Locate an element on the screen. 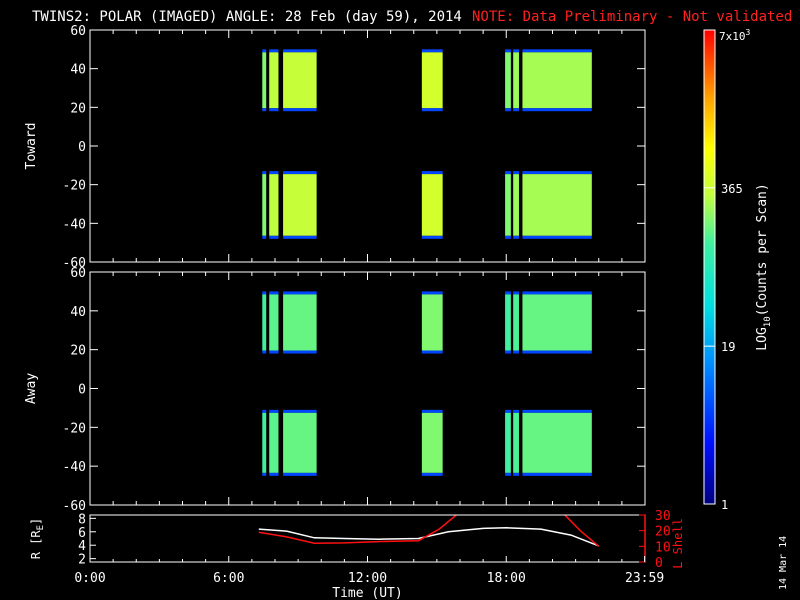 The width and height of the screenshot is (800, 600). y-tick-label: 6 is located at coordinates (82, 533).